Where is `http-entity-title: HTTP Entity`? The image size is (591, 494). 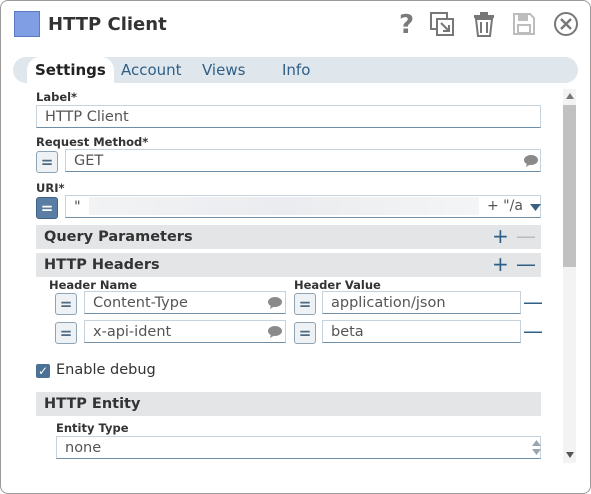
http-entity-title: HTTP Entity is located at coordinates (92, 404).